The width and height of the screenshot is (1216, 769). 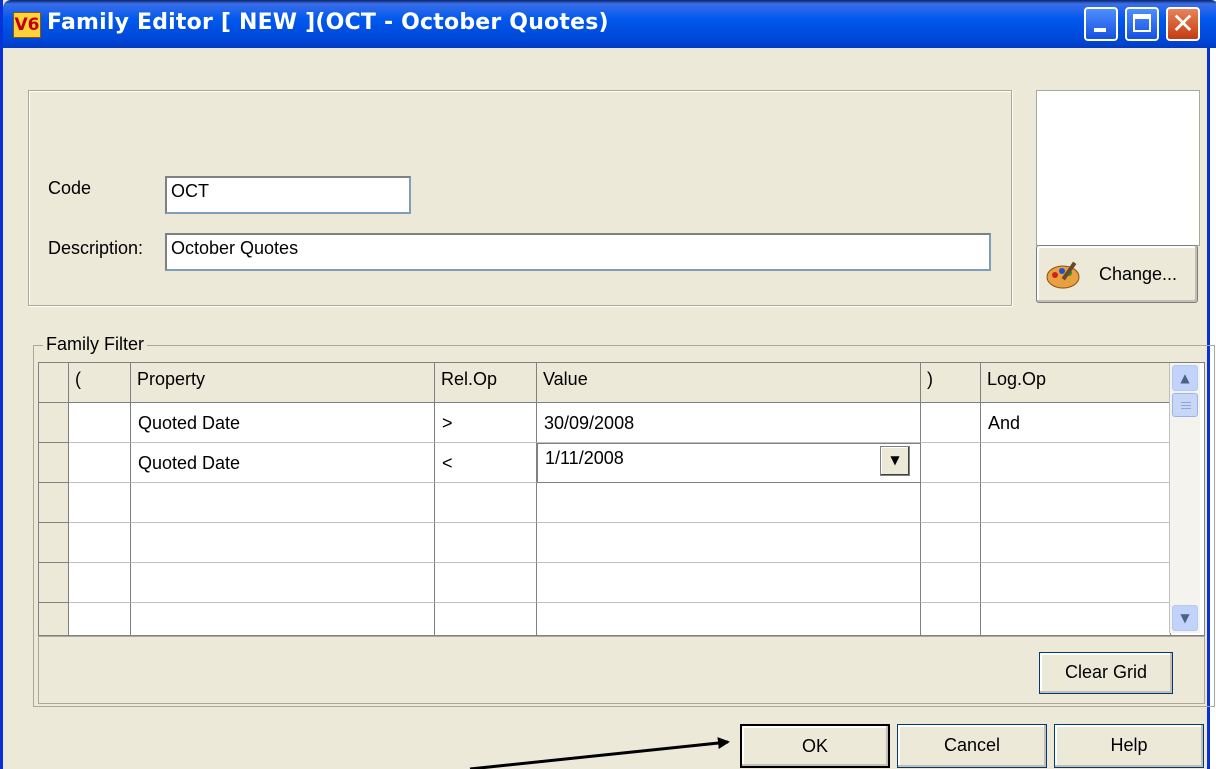 I want to click on cancel-label: Cancel, so click(x=972, y=745).